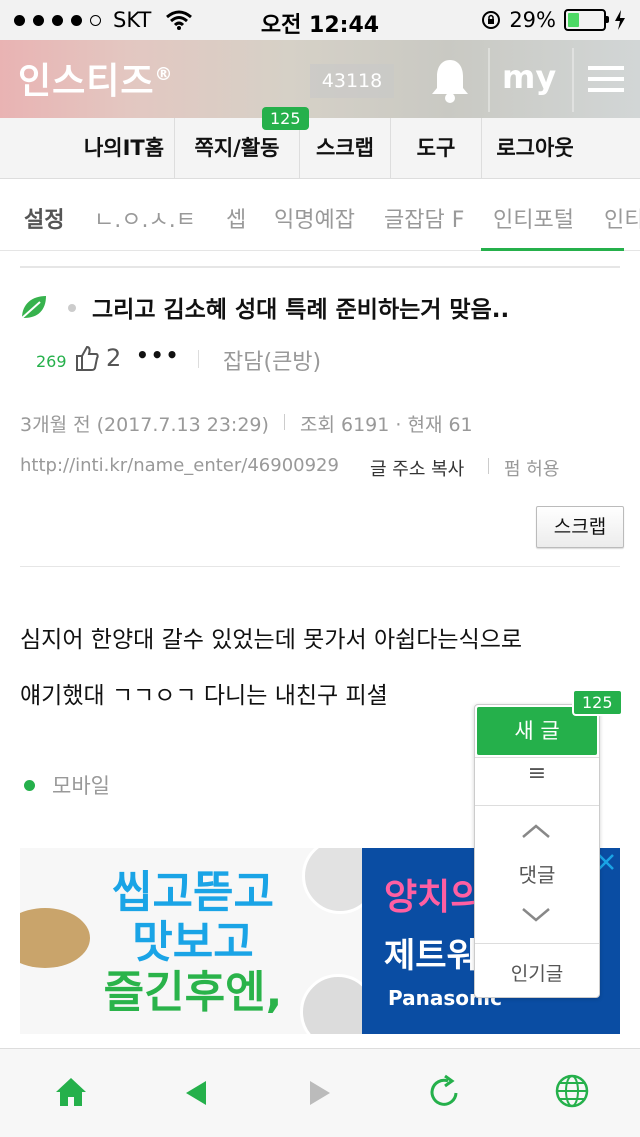 The width and height of the screenshot is (640, 1137). I want to click on bottom-toolbar, so click(320, 1092).